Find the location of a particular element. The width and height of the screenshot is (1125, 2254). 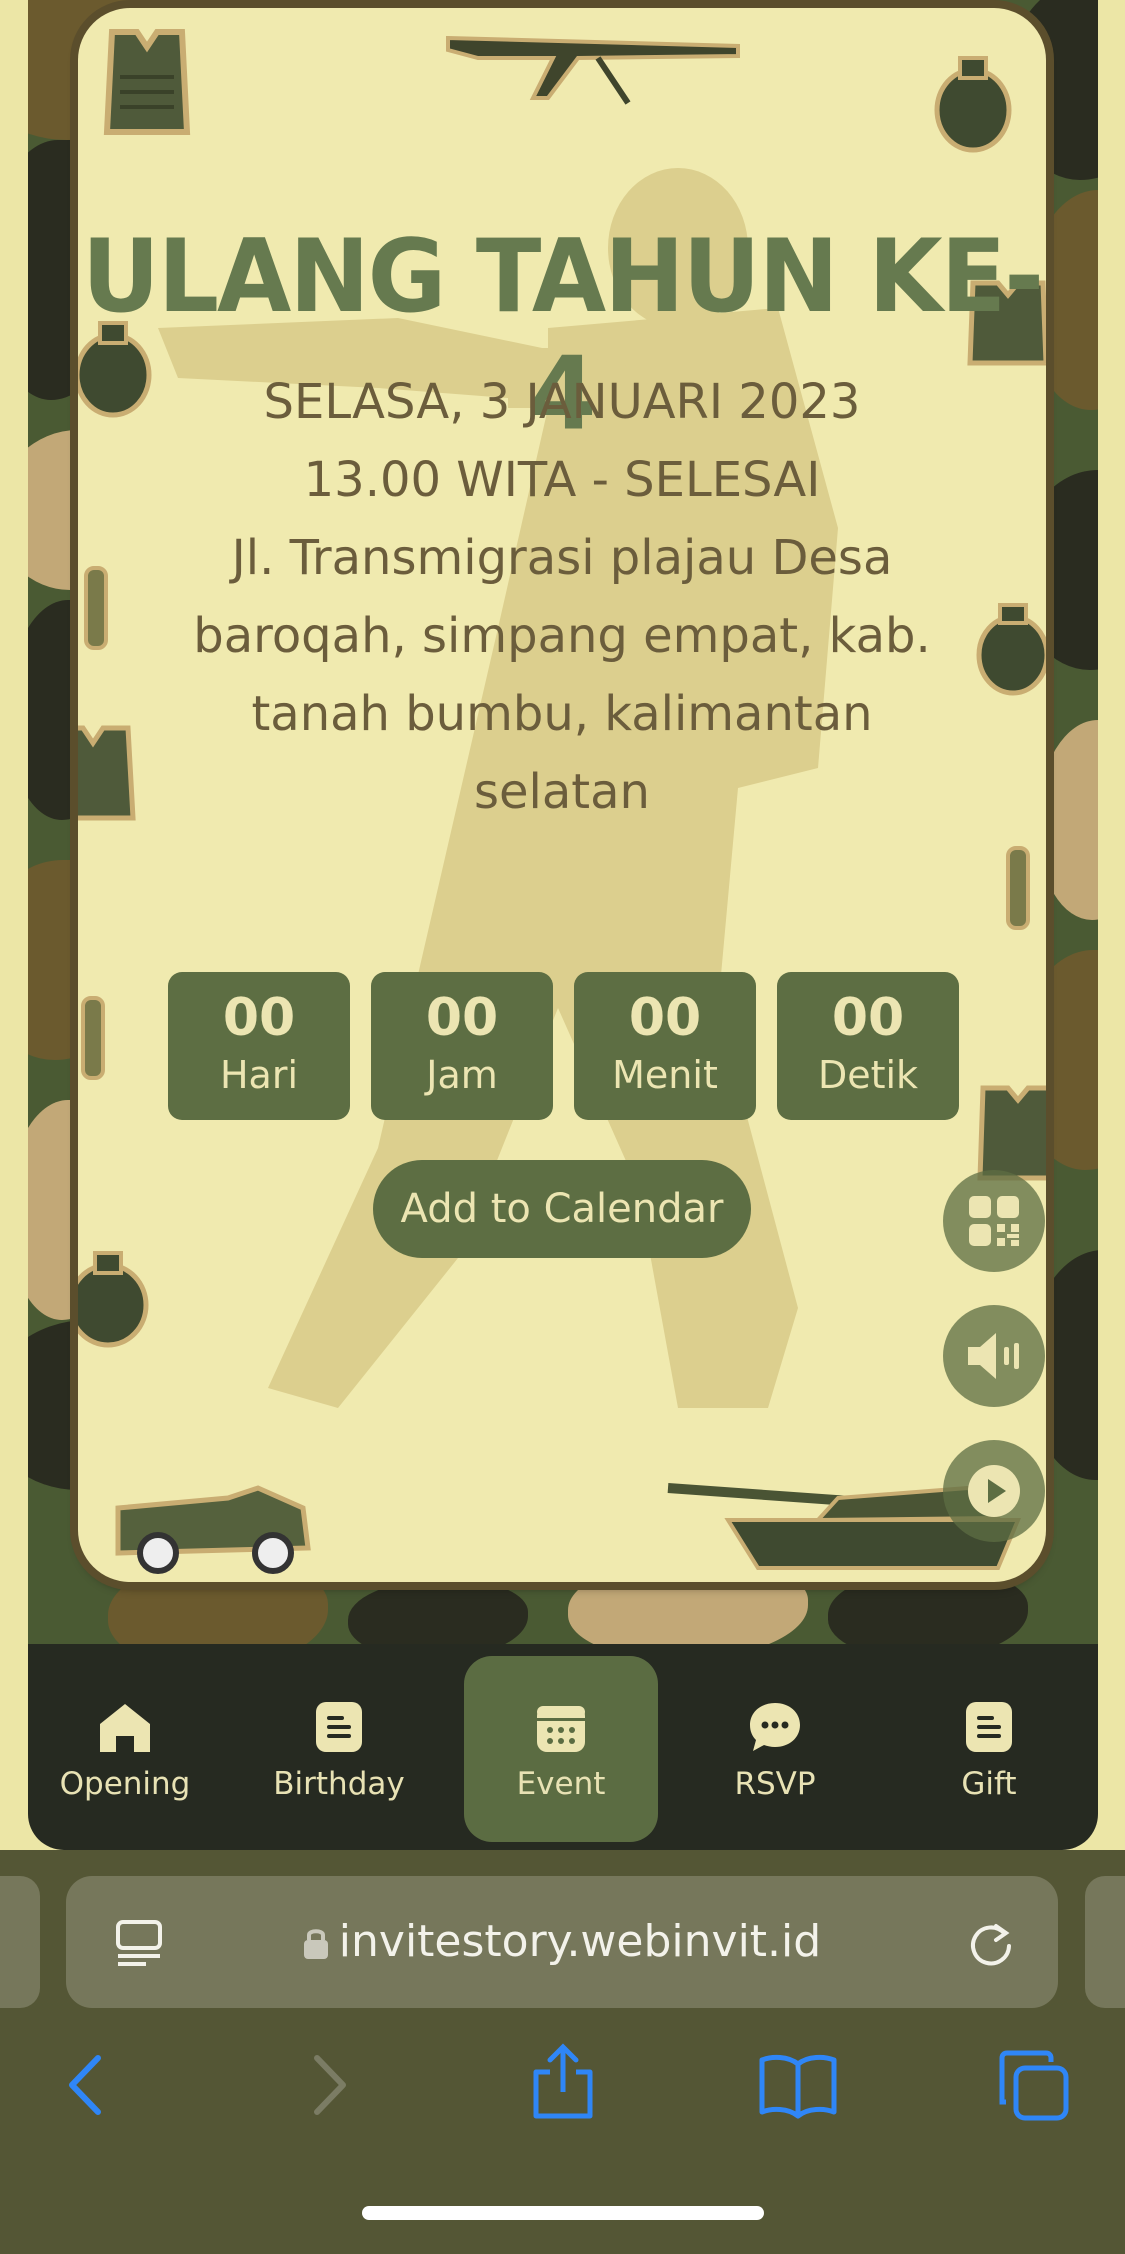

countdown-label: Detik is located at coordinates (868, 1075).